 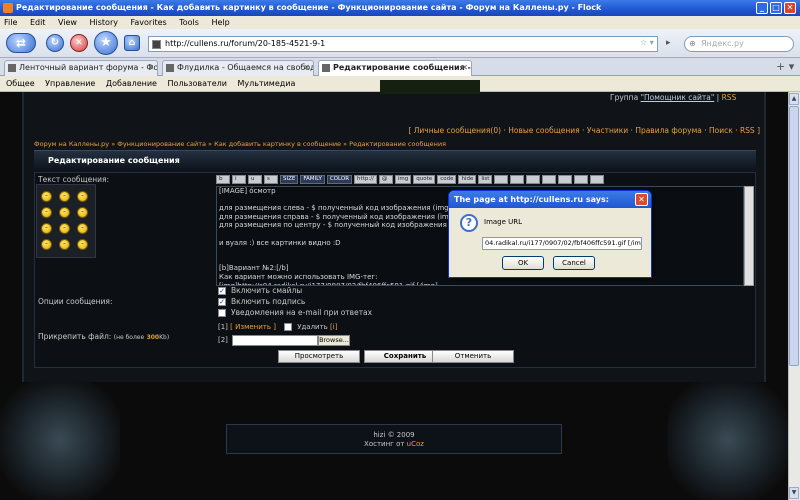 What do you see at coordinates (668, 43) in the screenshot?
I see `go-icon: ▸` at bounding box center [668, 43].